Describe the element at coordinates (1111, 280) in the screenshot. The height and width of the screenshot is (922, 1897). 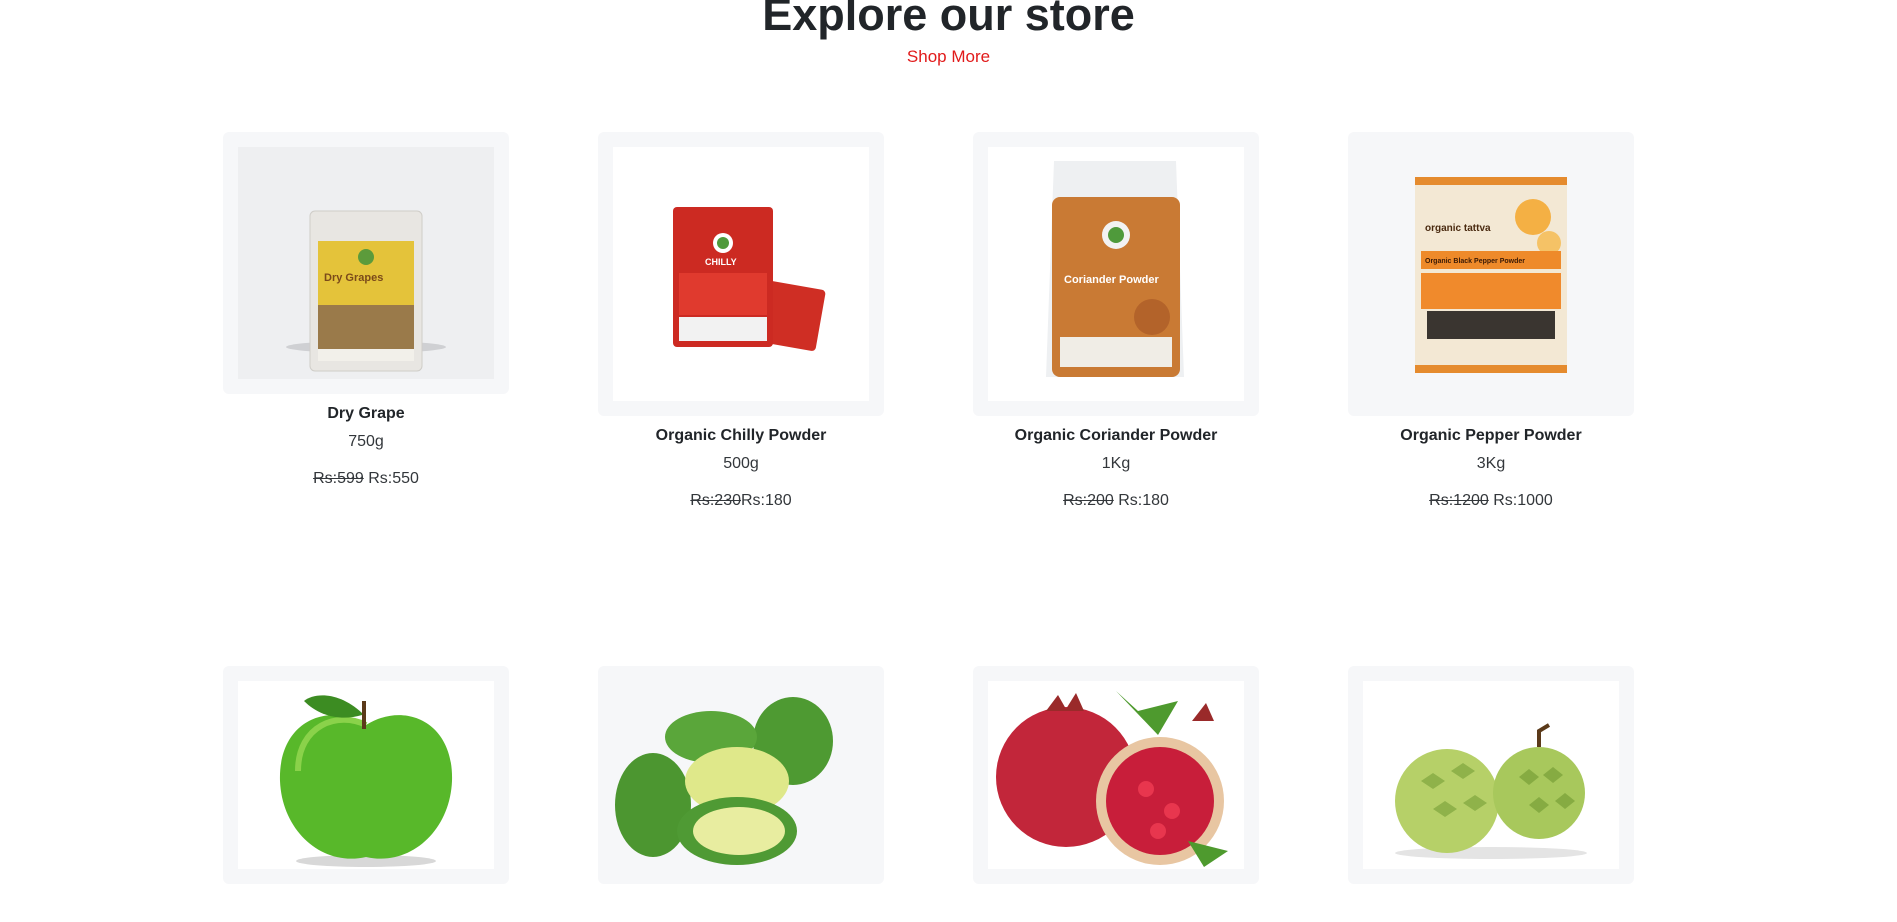
I see `coriander-pack-label: Coriander Powder` at that location.